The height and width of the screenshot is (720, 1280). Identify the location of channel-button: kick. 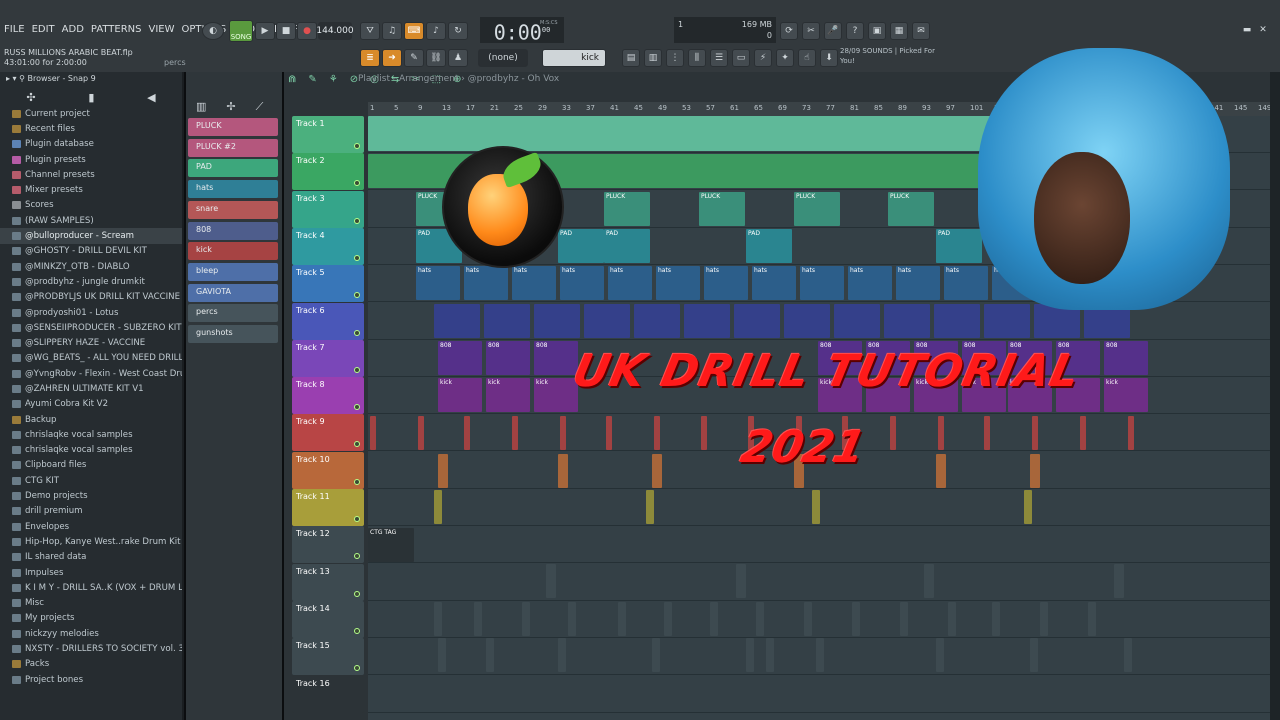
(233, 251).